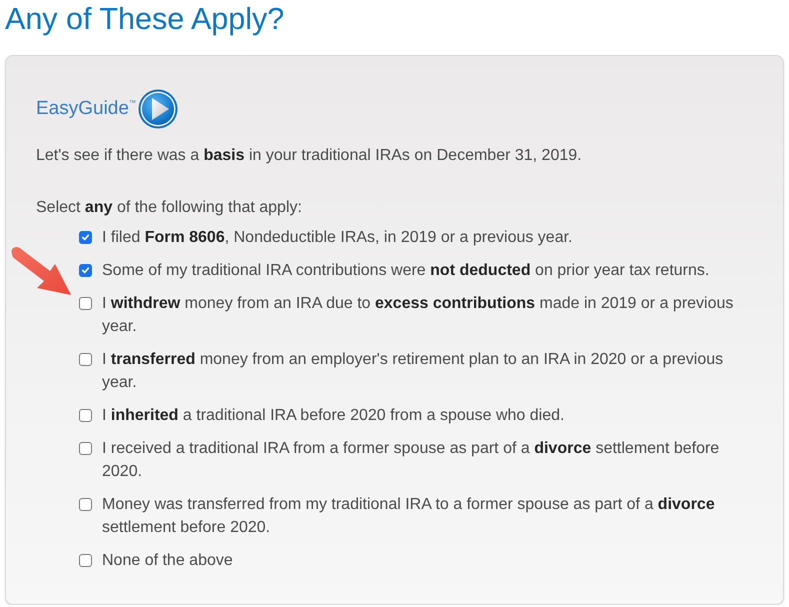  Describe the element at coordinates (144, 19) in the screenshot. I see `page-heading: Any of These Apply?` at that location.